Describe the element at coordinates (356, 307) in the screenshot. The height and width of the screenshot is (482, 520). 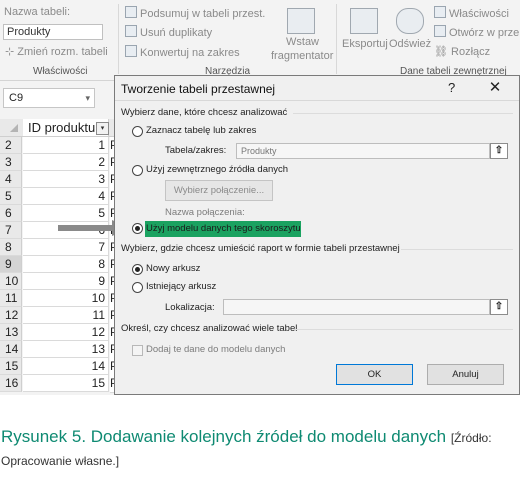
I see `location-field` at that location.